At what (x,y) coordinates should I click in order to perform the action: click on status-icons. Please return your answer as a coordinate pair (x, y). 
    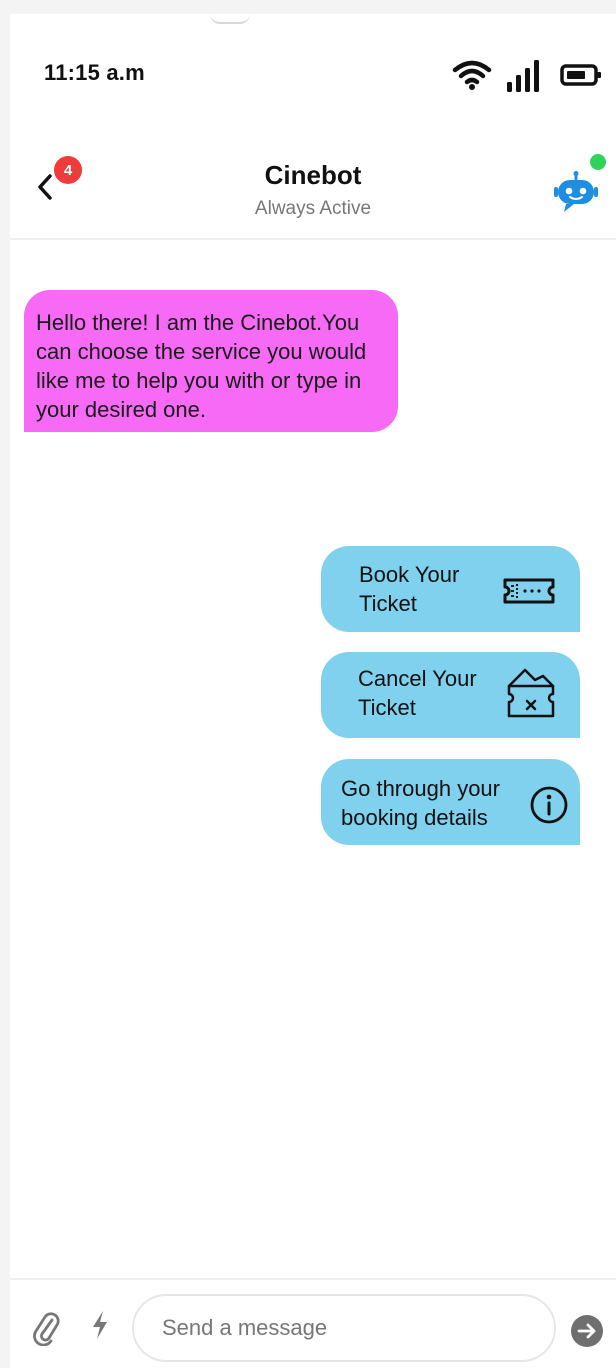
    Looking at the image, I should click on (527, 75).